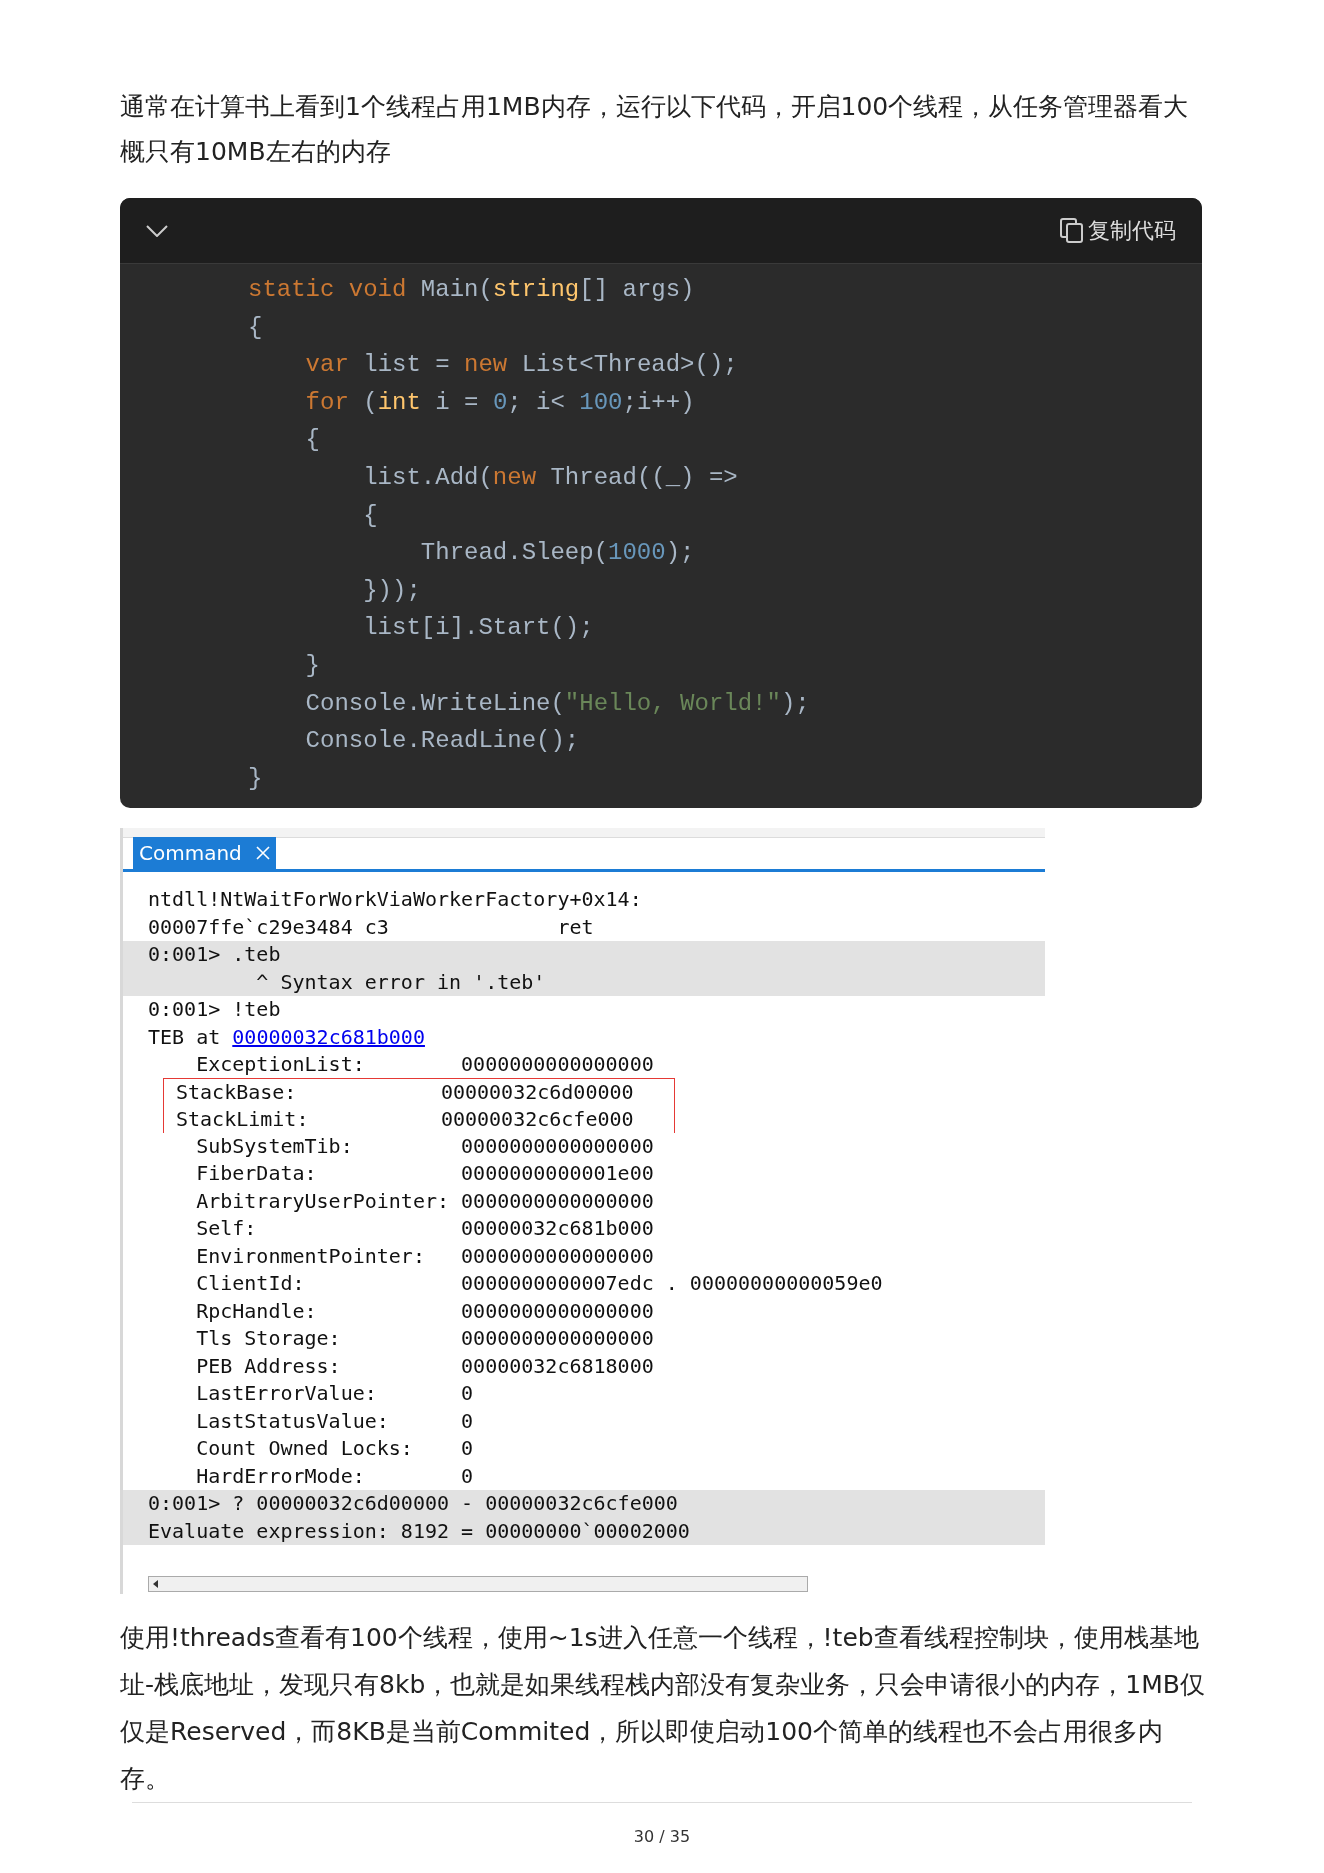 The image size is (1324, 1873). What do you see at coordinates (662, 1708) in the screenshot?
I see `explanation-paragraph: 使用!threads查看有100个线程，使用~1s进入任意一个线程，!teb查看线程控制块，使用栈基地址-栈底地址，发现只有8kb，也就是如果线程栈内部没有复杂业务，只会申请很小的内存，1MB仅仅是Reserved，而8KB是当前Commited，所以即使启动100个简单的线程也不会占用很多内存。` at bounding box center [662, 1708].